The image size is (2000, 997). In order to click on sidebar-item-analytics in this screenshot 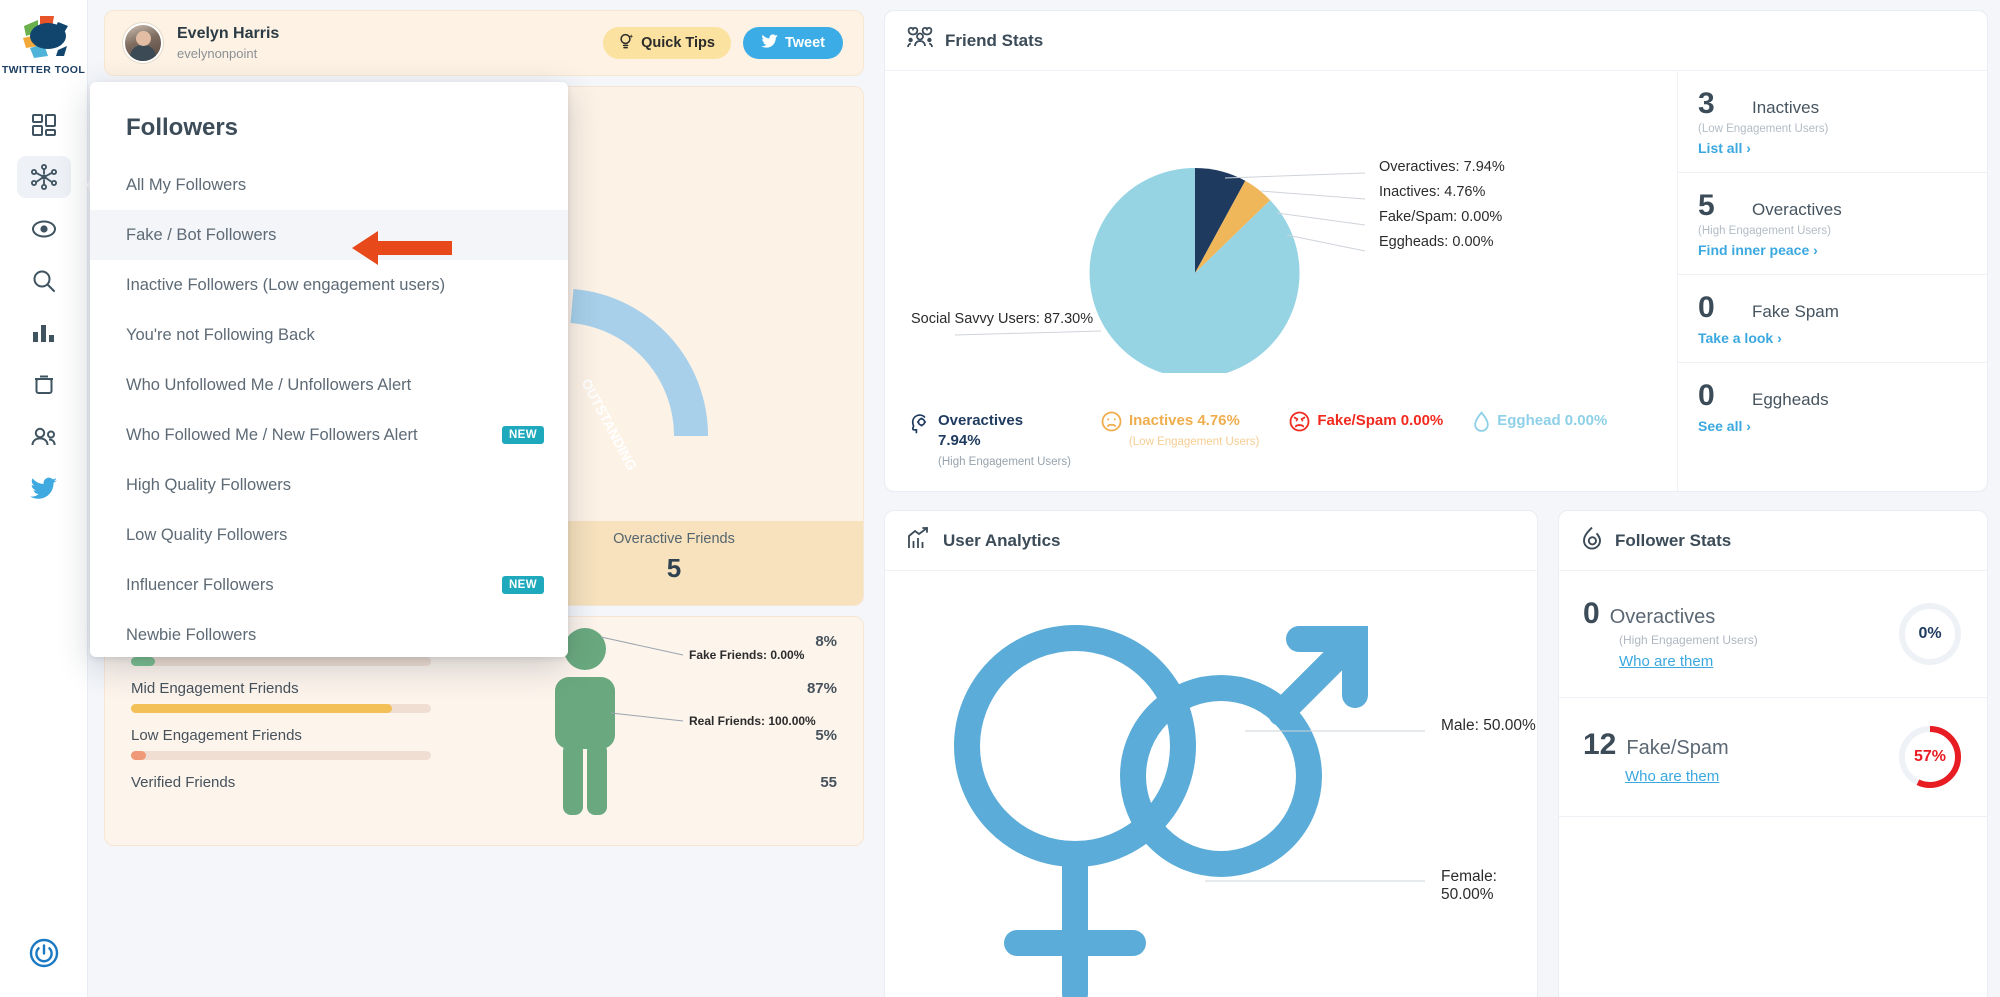, I will do `click(44, 333)`.